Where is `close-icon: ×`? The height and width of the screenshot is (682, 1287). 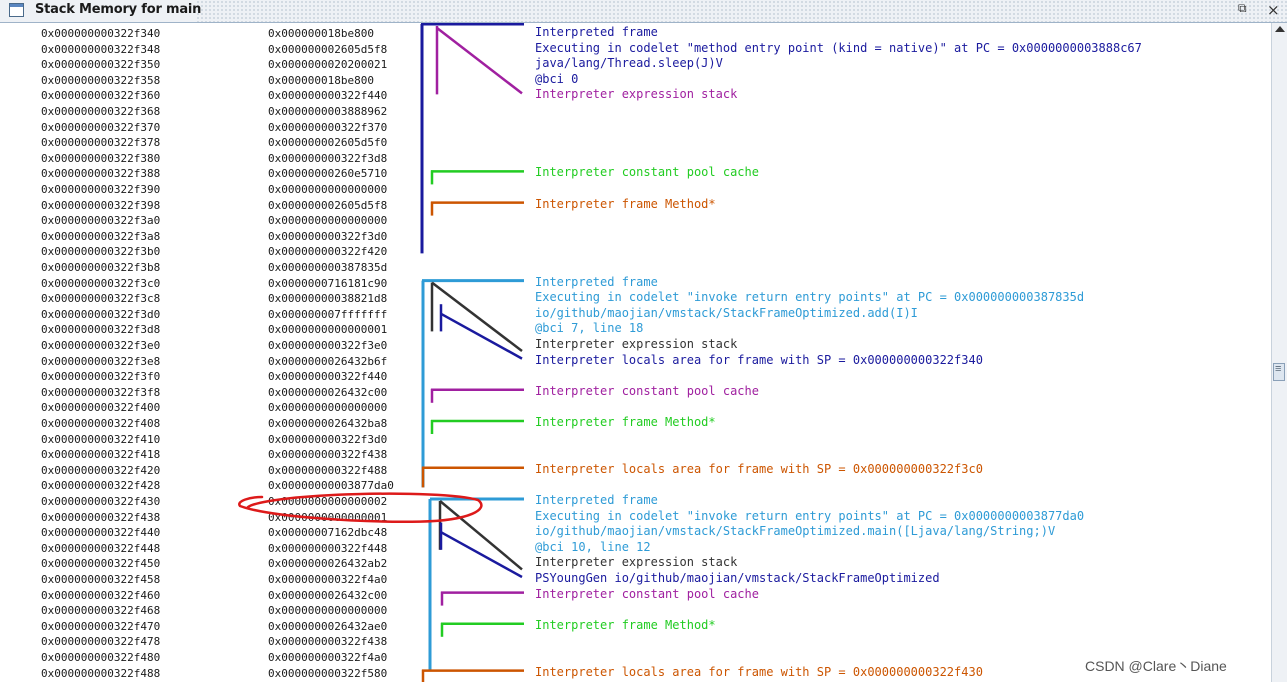 close-icon: × is located at coordinates (1276, 11).